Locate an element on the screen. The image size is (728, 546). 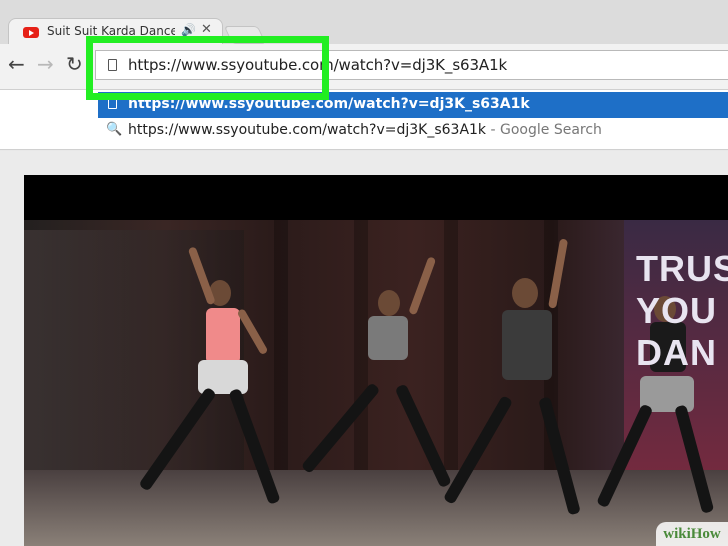
dance-floor is located at coordinates (376, 508).